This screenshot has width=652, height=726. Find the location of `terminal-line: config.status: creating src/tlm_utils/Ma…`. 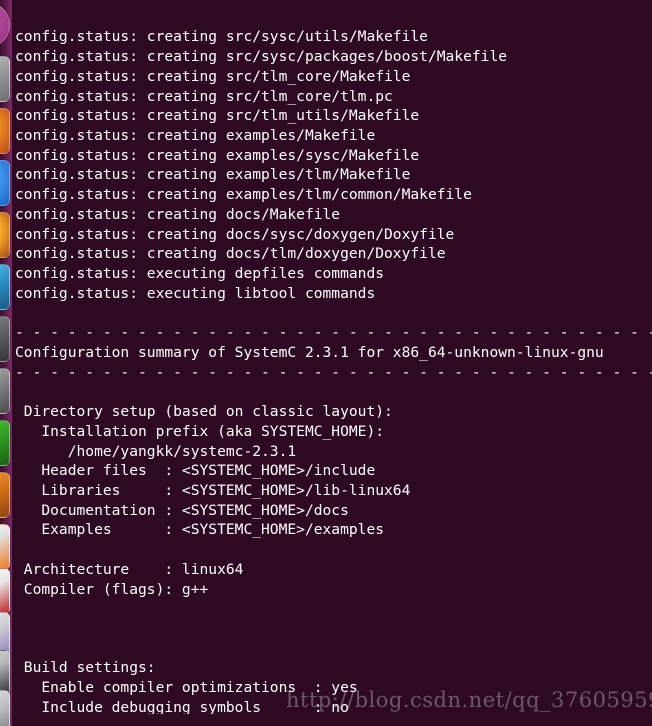

terminal-line: config.status: creating src/tlm_utils/Ma… is located at coordinates (217, 116).